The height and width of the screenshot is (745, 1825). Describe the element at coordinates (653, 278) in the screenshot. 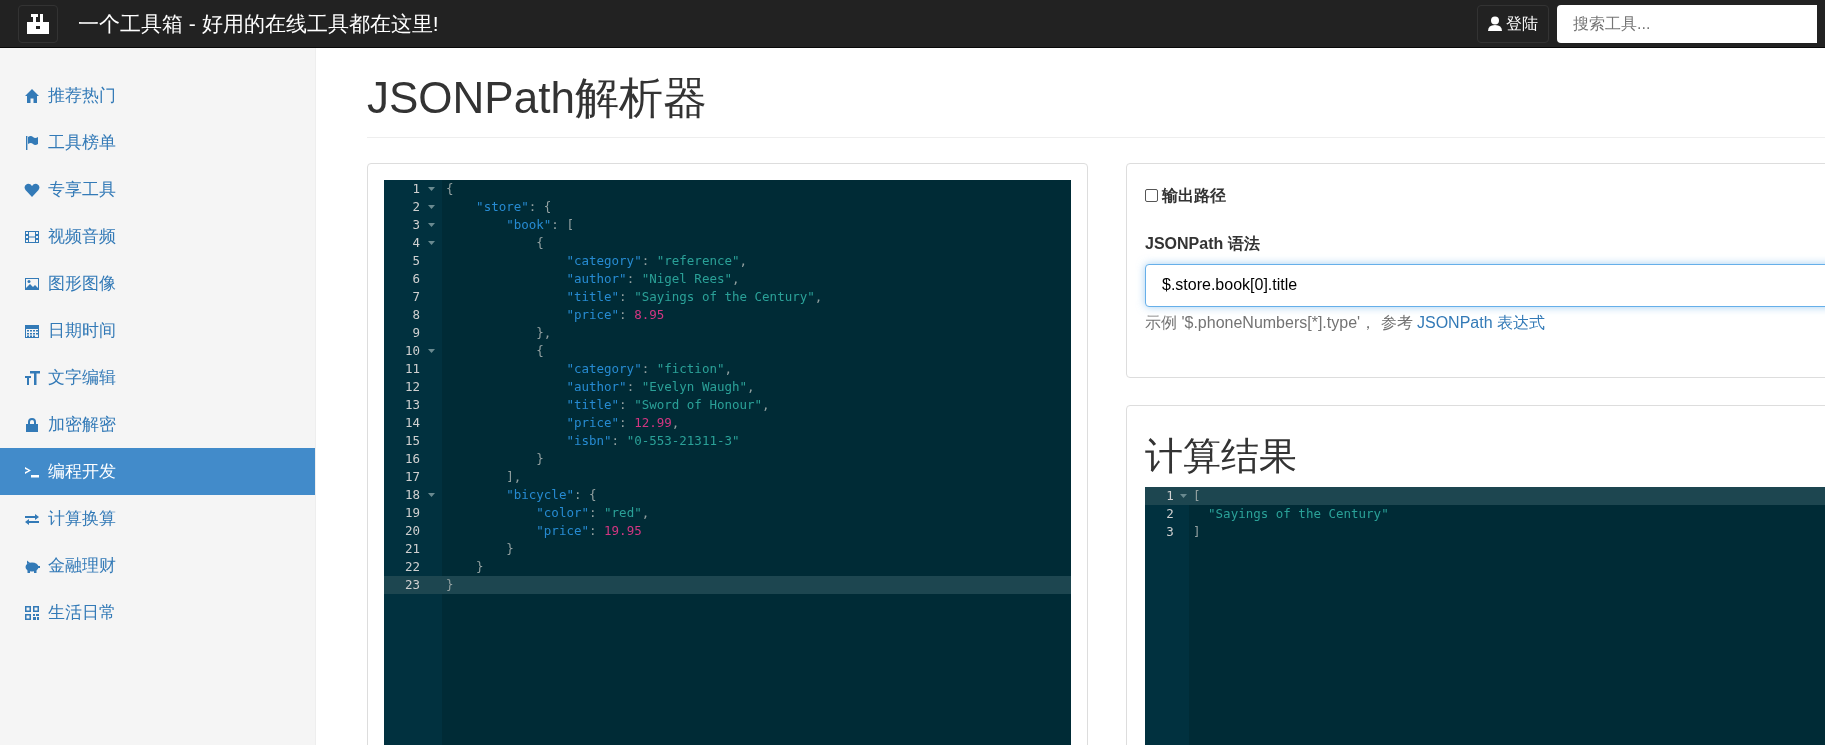

I see `code-line: "author": "Nigel Rees",` at that location.